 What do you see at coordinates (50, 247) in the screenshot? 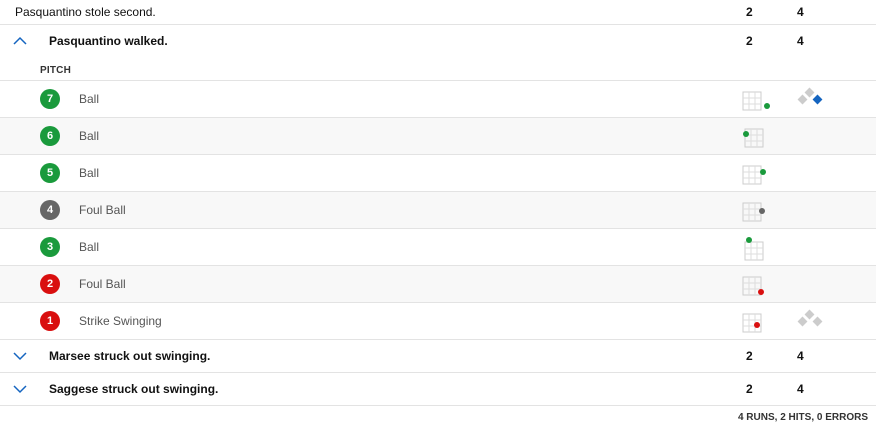
I see `pitch-number-badge: 3` at bounding box center [50, 247].